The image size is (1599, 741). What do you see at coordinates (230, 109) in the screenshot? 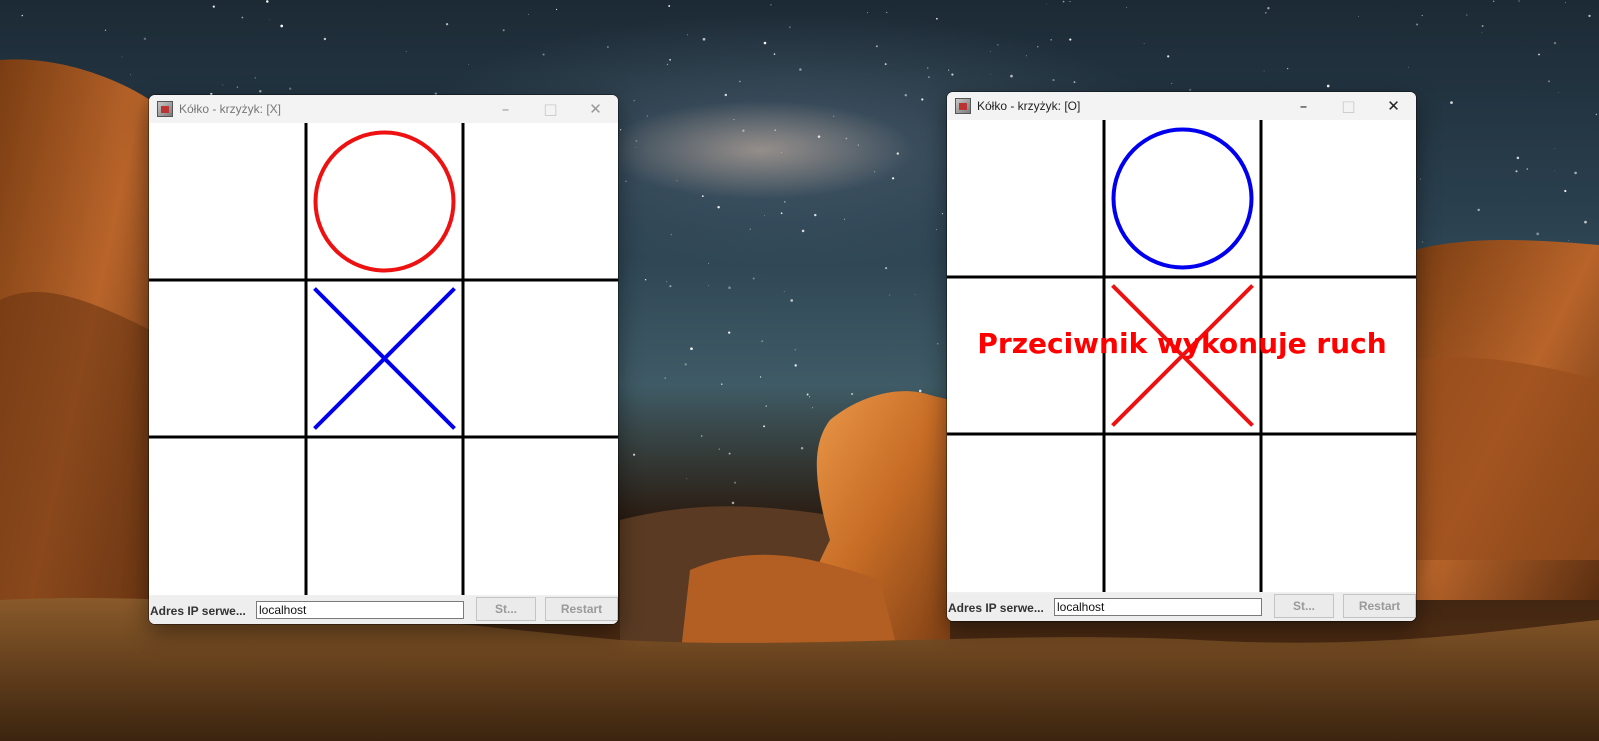
I see `window-title: Kółko - krzyżyk: [X]` at bounding box center [230, 109].